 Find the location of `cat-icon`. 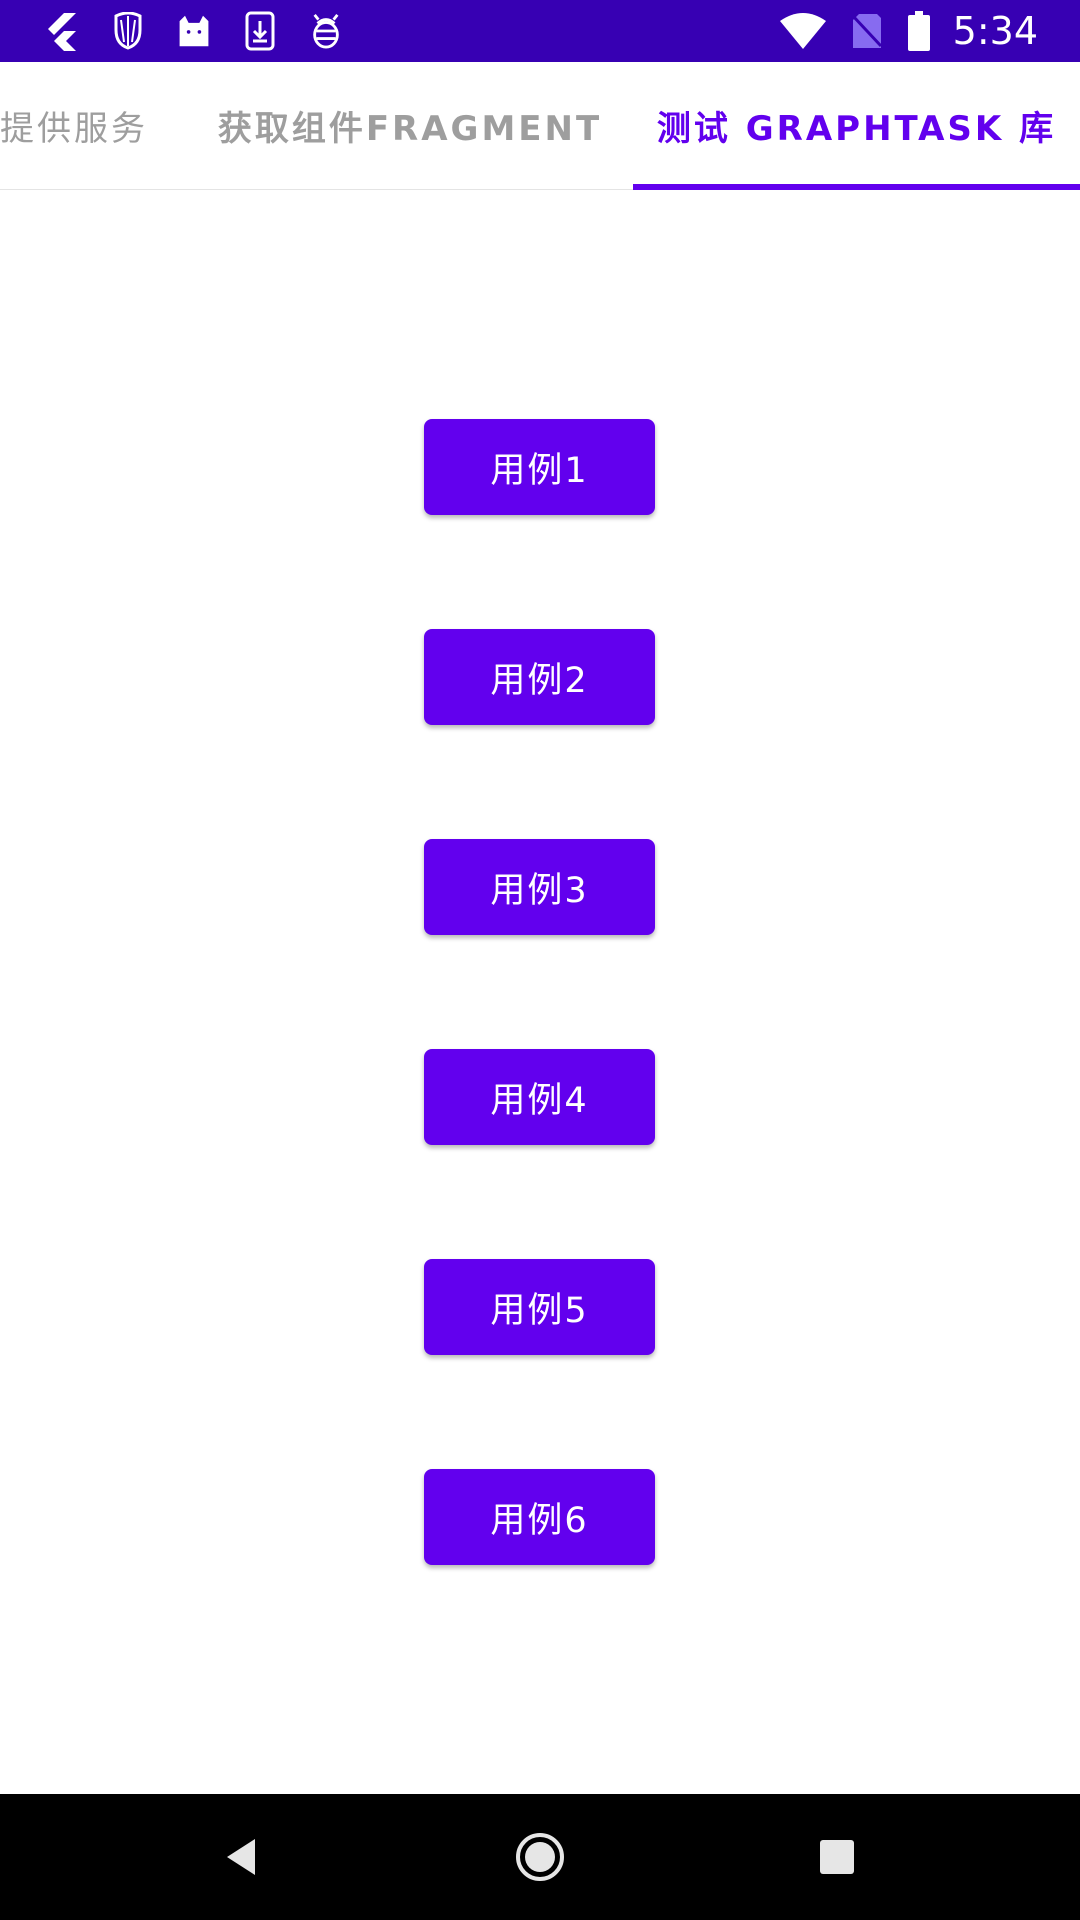

cat-icon is located at coordinates (194, 31).